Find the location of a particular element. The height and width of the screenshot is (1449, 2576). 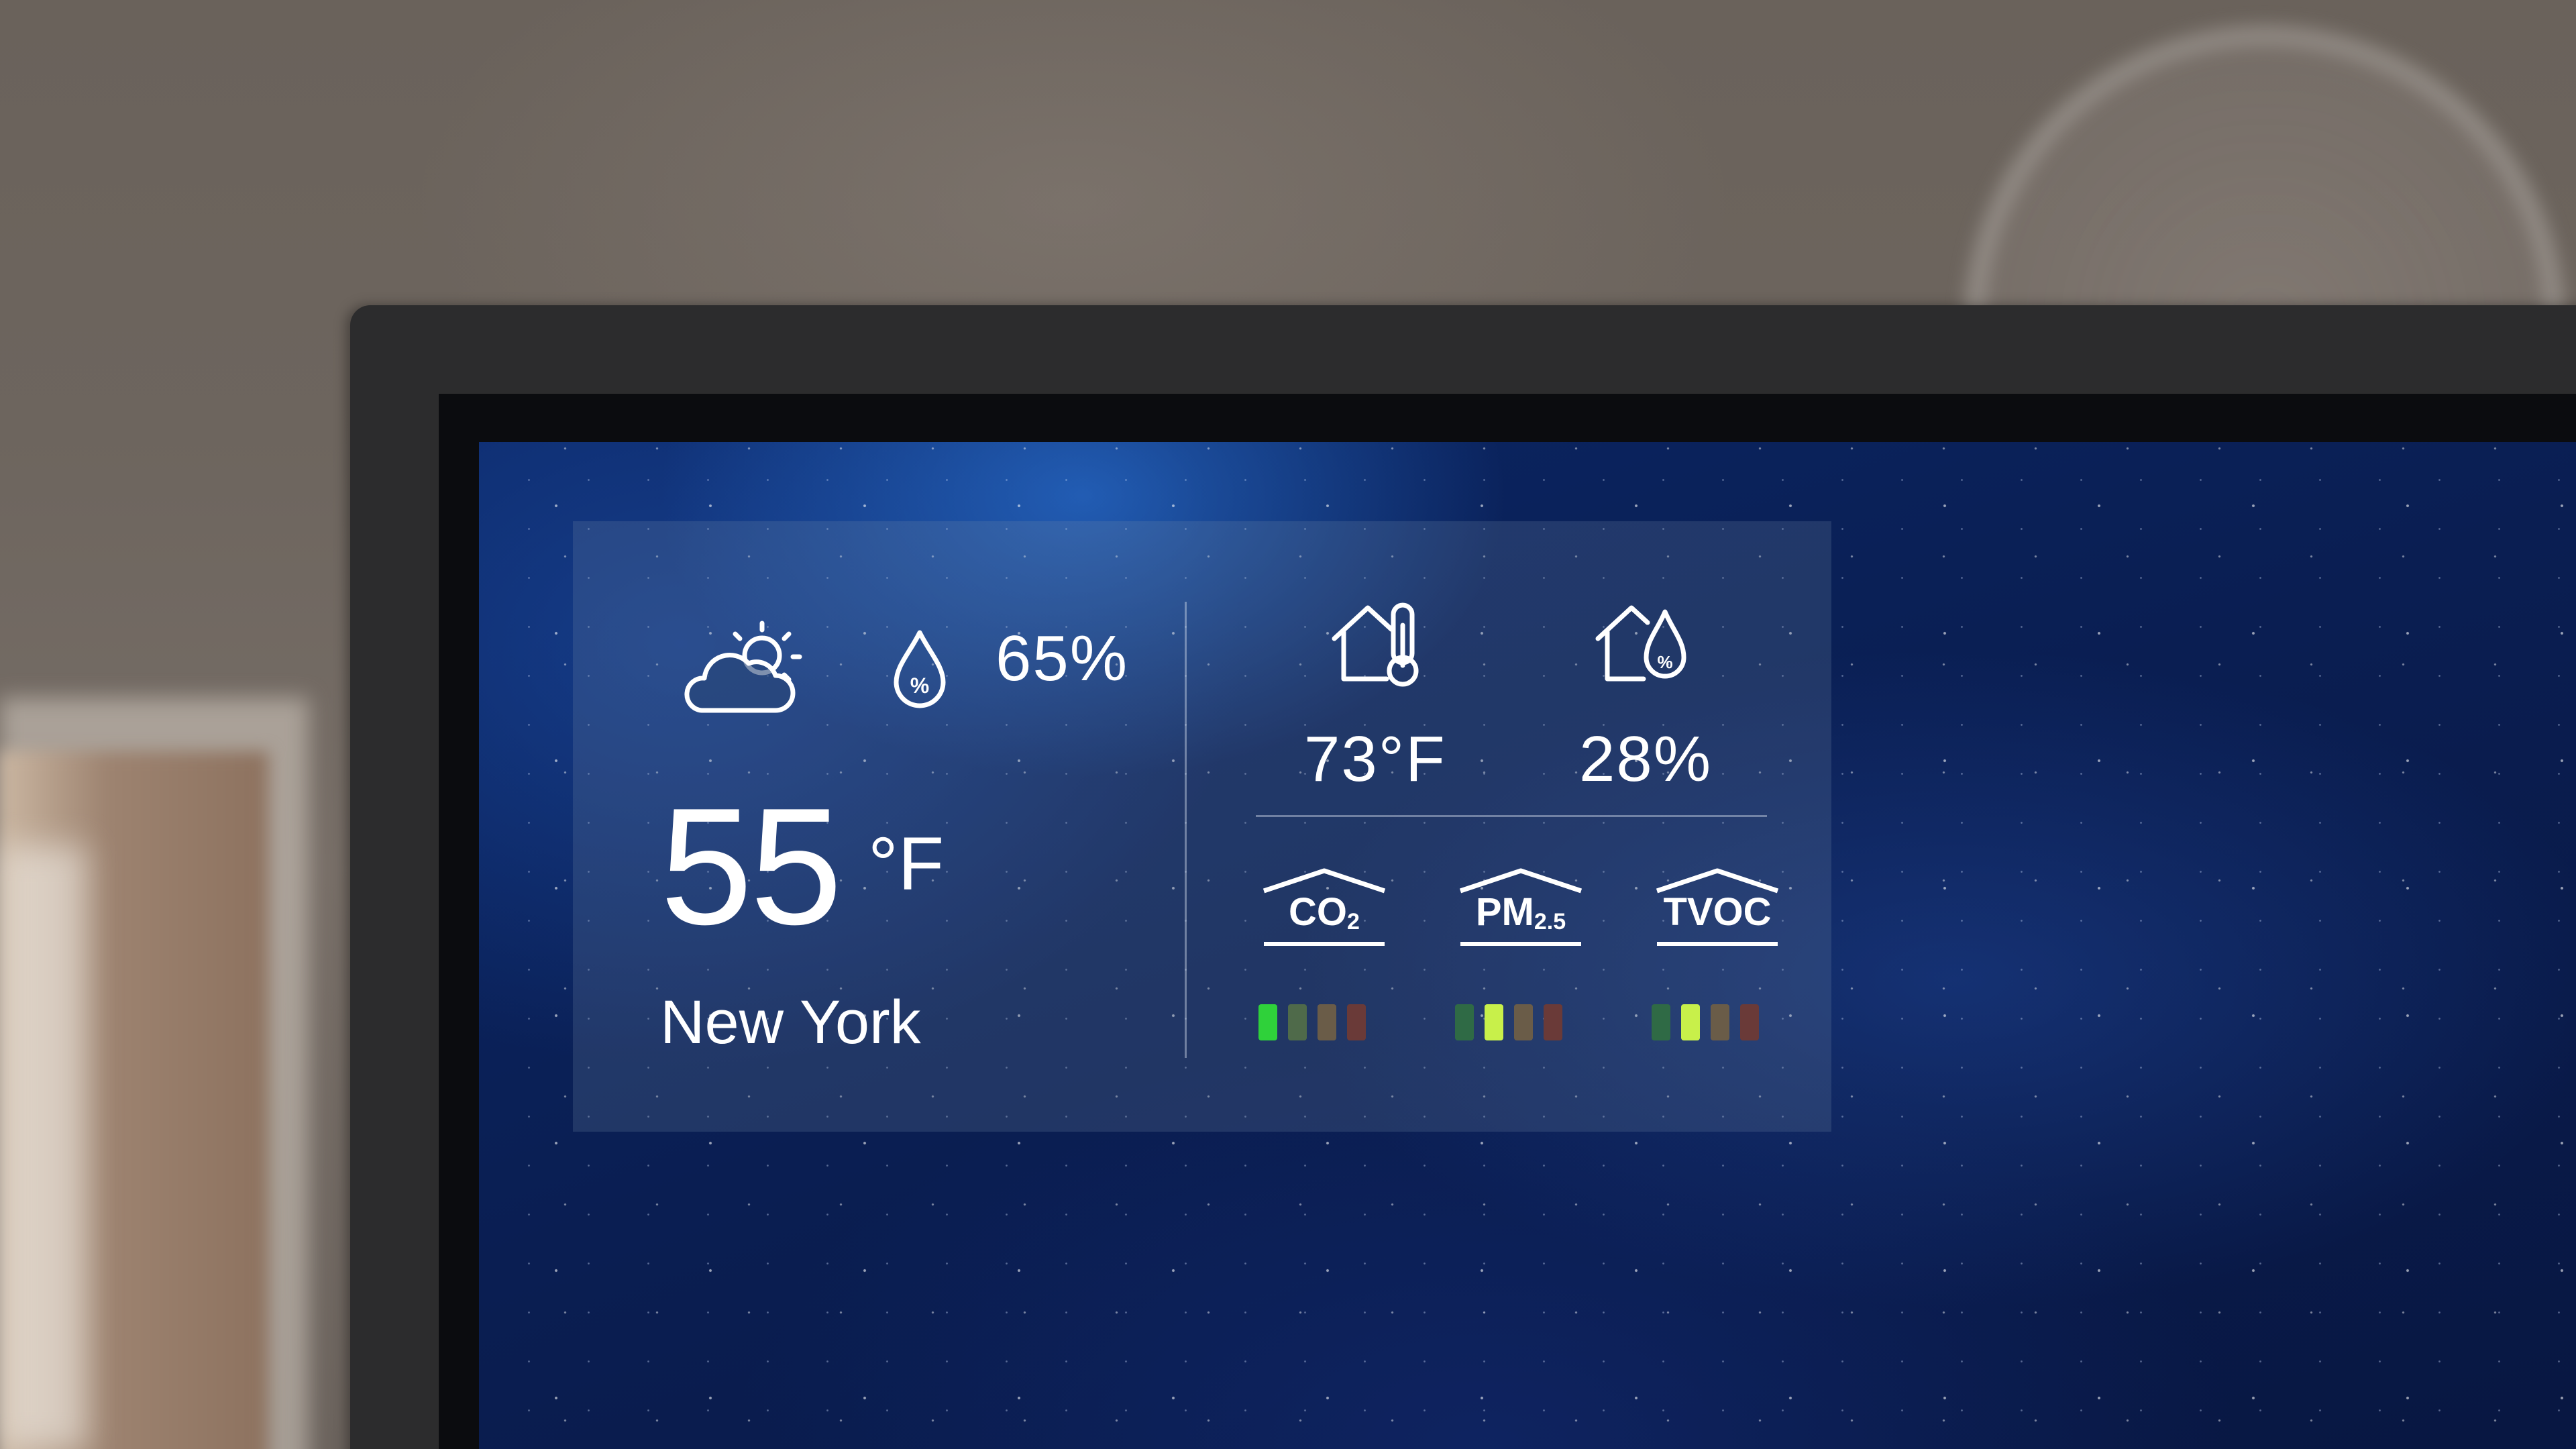

co2-label: CO2 is located at coordinates (1324, 912).